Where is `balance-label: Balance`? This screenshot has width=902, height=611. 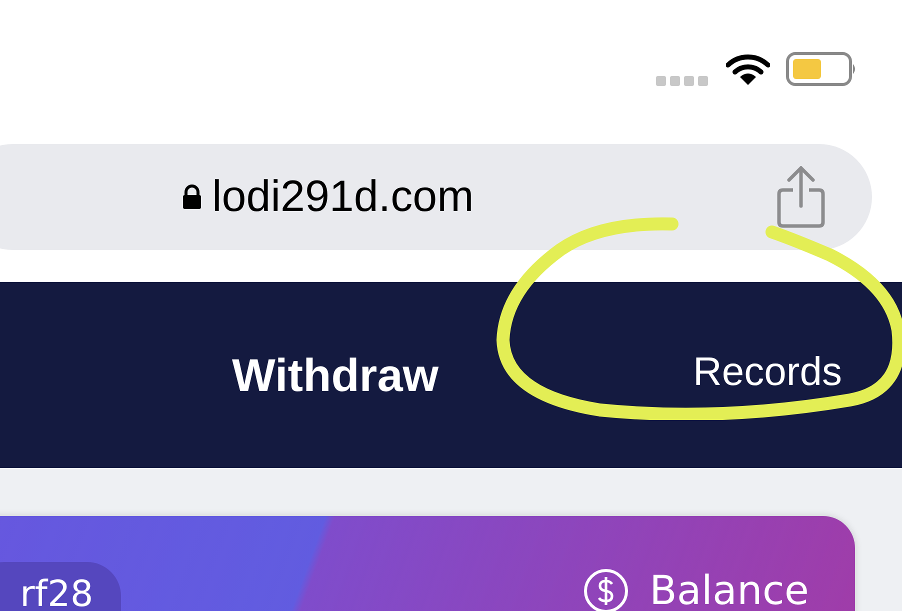 balance-label: Balance is located at coordinates (729, 589).